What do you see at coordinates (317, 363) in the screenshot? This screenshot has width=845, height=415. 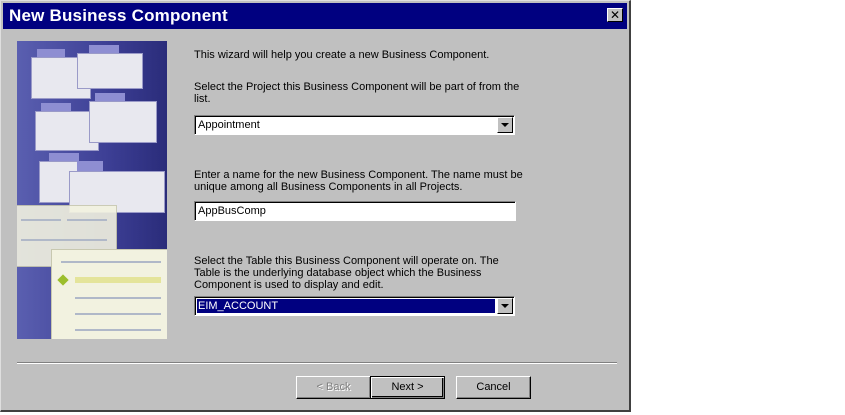 I see `footer-divider` at bounding box center [317, 363].